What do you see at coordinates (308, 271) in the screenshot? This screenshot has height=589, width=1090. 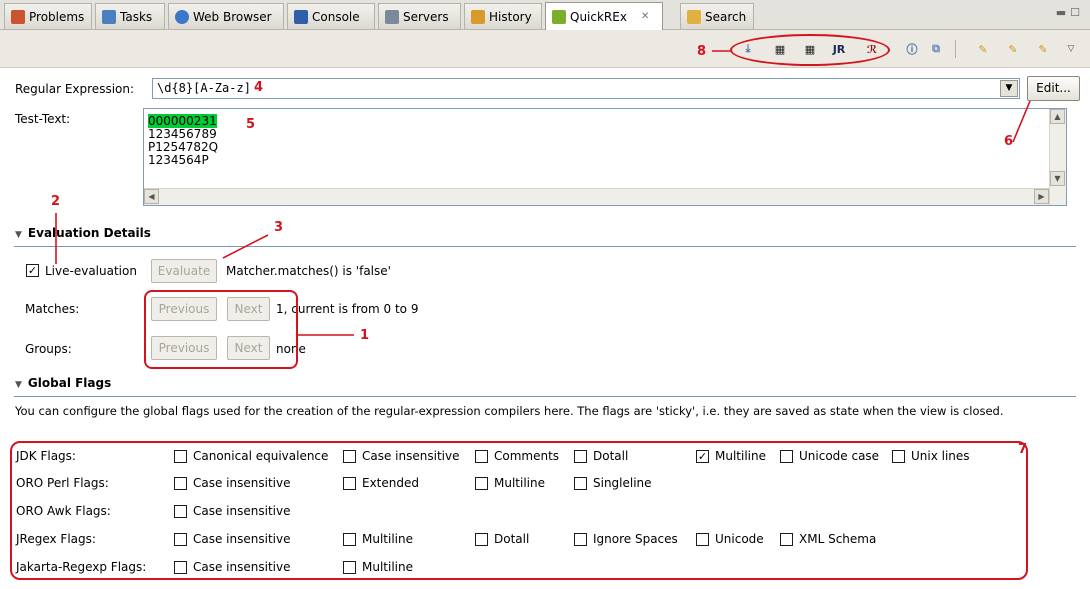 I see `evaluation-status: Matcher.matches() is 'false'` at bounding box center [308, 271].